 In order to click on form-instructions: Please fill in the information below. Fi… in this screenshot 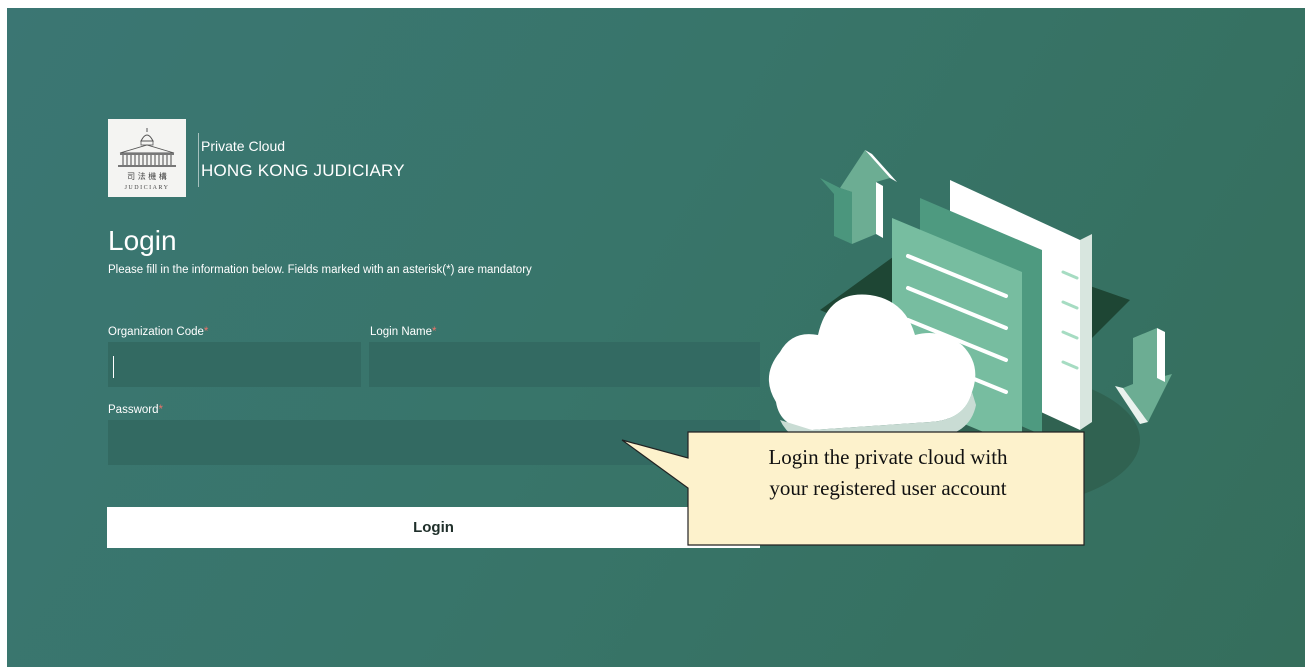, I will do `click(320, 270)`.